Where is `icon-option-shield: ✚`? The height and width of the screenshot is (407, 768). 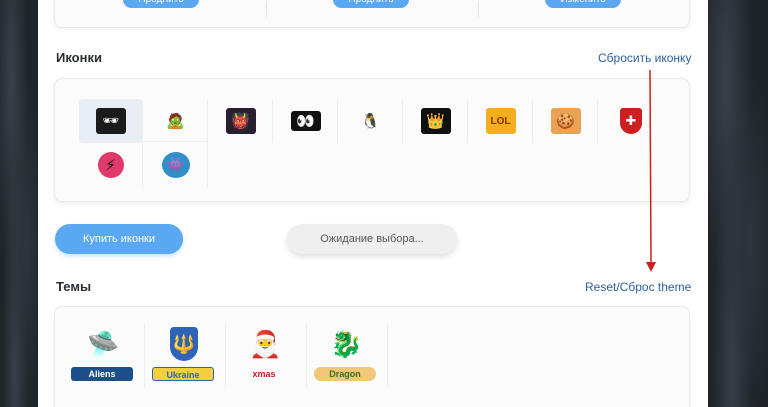 icon-option-shield: ✚ is located at coordinates (631, 121).